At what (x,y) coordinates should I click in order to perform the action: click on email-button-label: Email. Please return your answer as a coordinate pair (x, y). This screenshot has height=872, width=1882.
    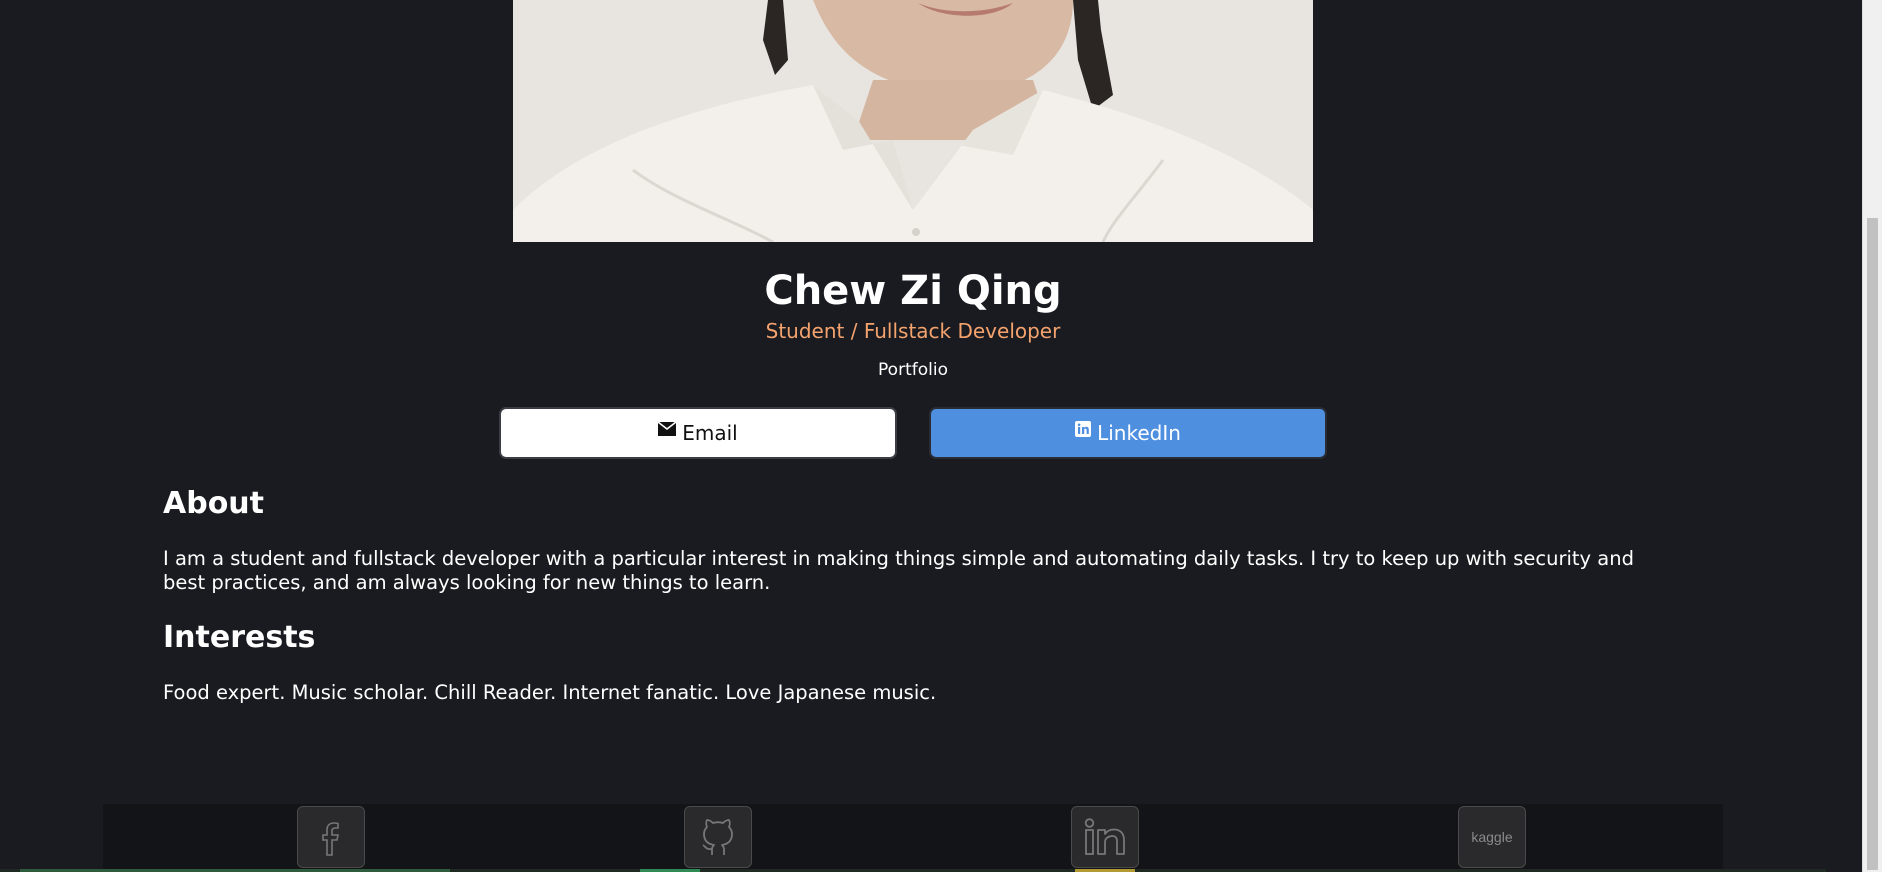
    Looking at the image, I should click on (710, 433).